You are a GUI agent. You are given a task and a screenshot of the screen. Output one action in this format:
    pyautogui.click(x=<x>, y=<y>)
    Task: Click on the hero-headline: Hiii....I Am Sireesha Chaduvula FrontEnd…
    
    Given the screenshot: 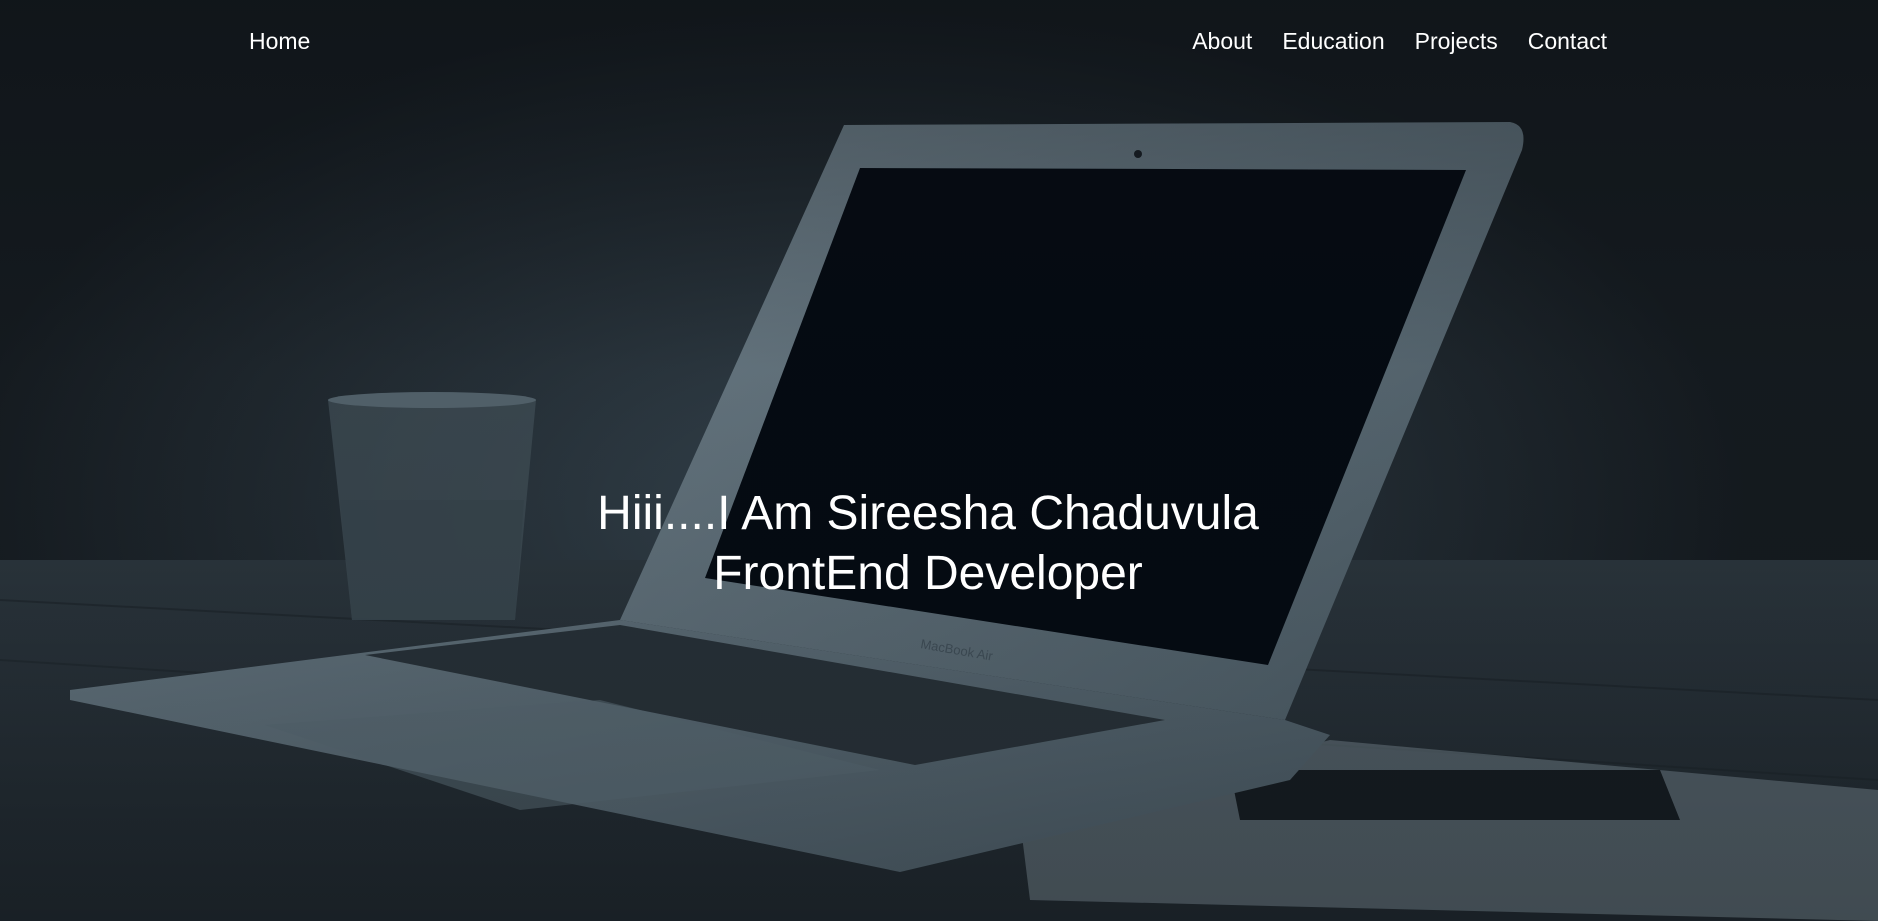 What is the action you would take?
    pyautogui.click(x=928, y=544)
    